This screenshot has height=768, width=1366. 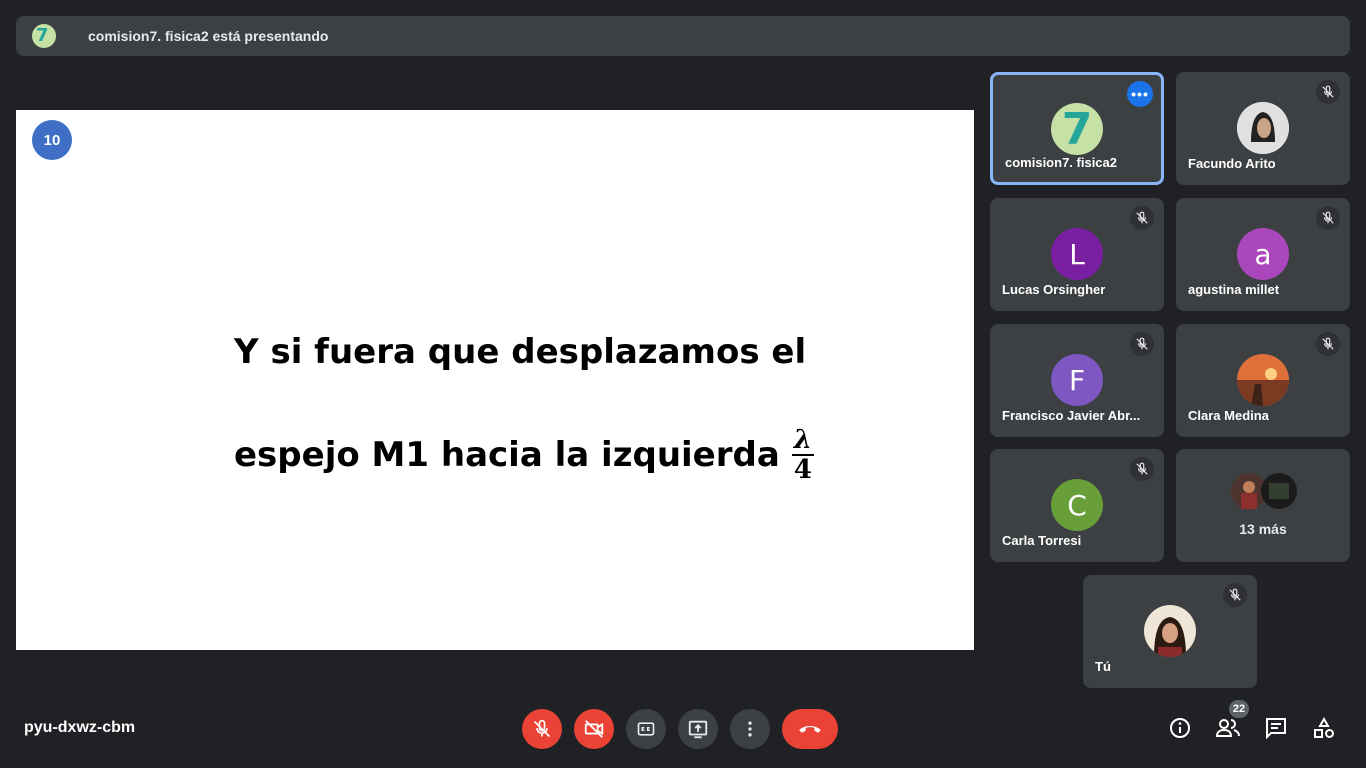 What do you see at coordinates (683, 36) in the screenshot?
I see `presenting-banner: 7 comision7. fisica2 está presentando` at bounding box center [683, 36].